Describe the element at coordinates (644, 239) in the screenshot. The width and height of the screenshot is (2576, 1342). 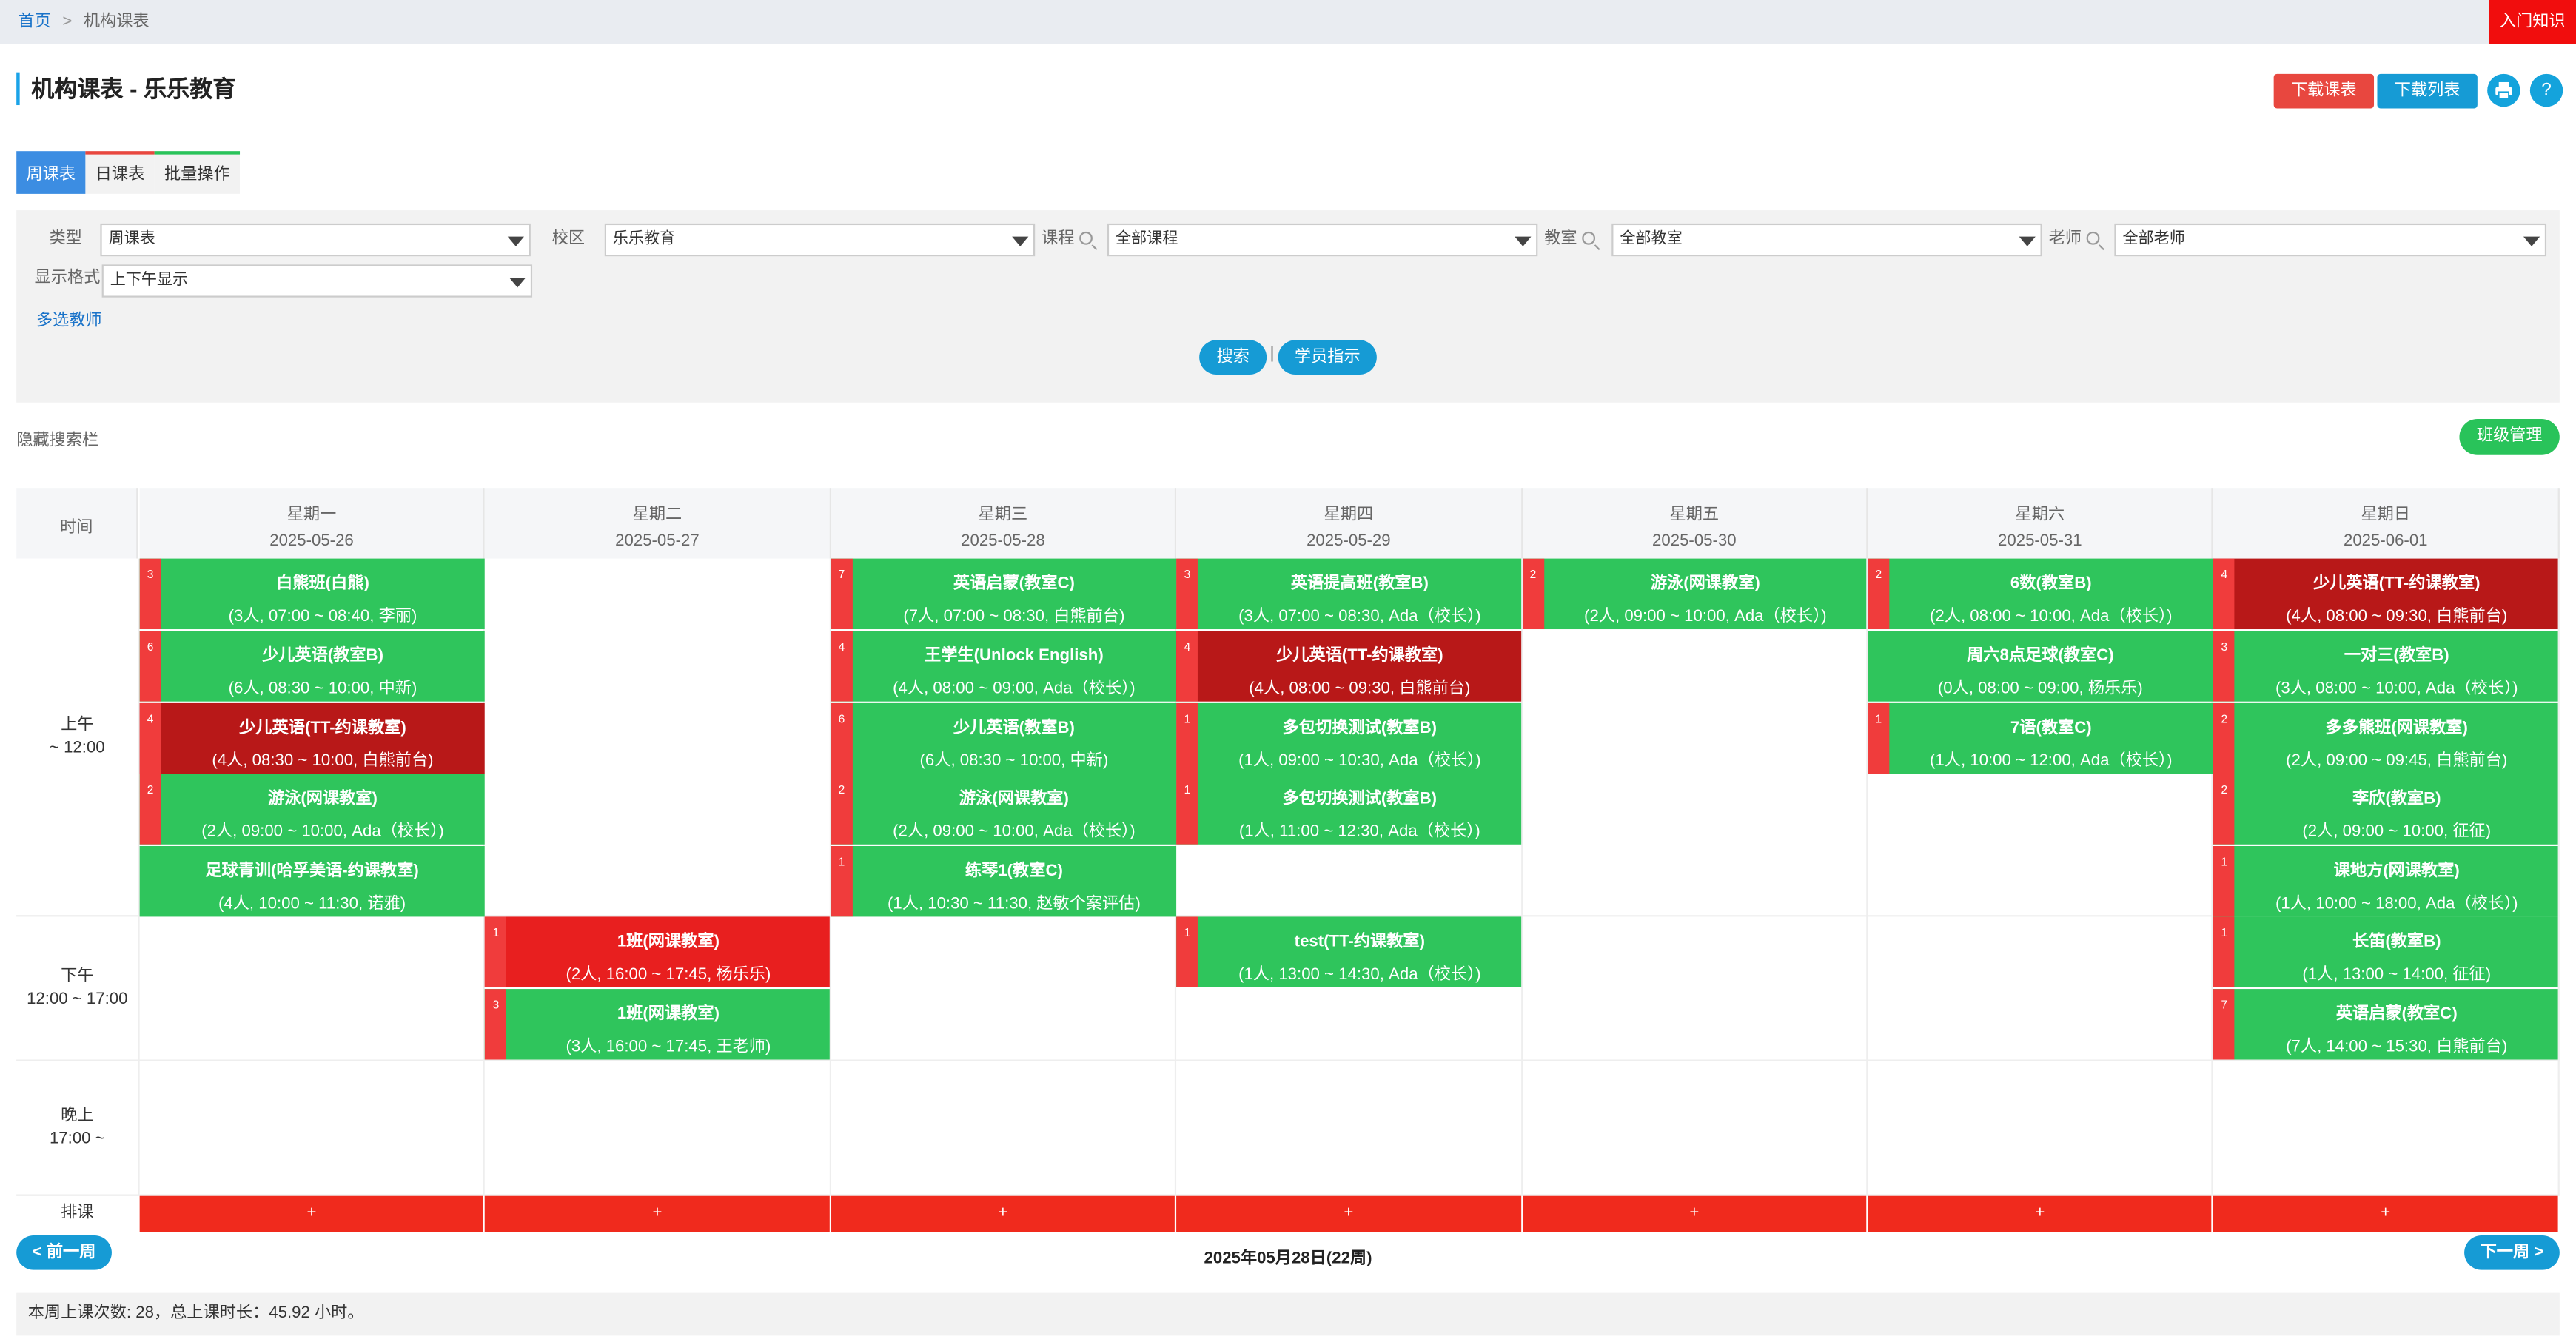
I see `campus-select-value: 乐乐教育` at that location.